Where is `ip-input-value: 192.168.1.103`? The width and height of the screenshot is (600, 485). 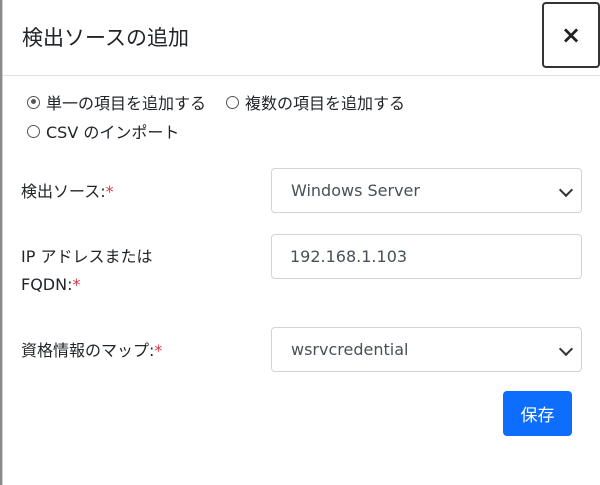
ip-input-value: 192.168.1.103 is located at coordinates (349, 256).